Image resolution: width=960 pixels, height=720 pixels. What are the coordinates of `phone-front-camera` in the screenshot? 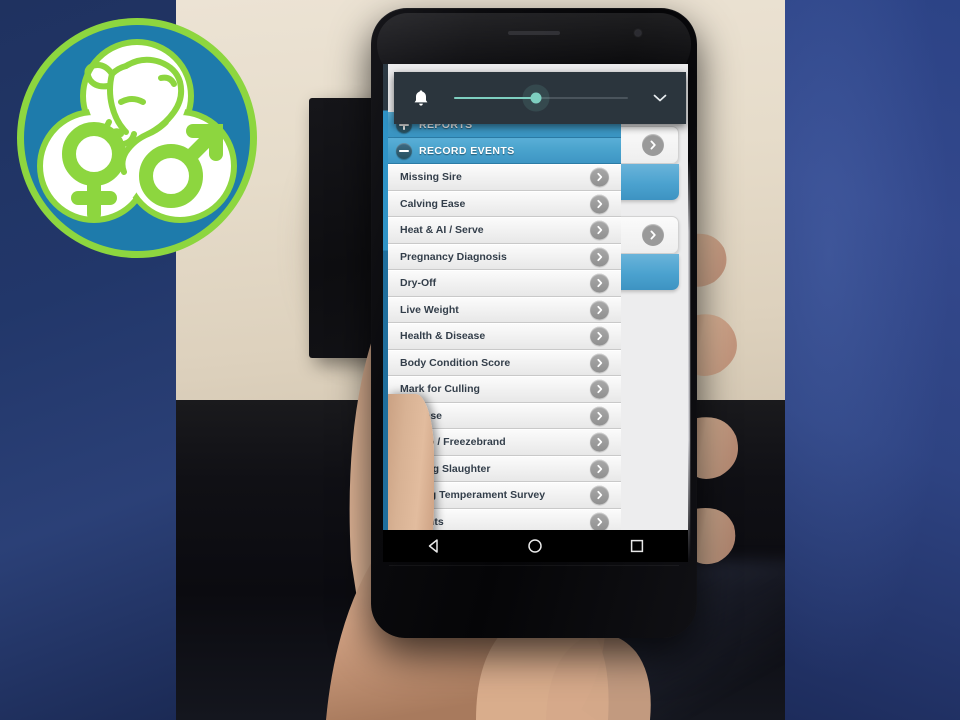 It's located at (638, 33).